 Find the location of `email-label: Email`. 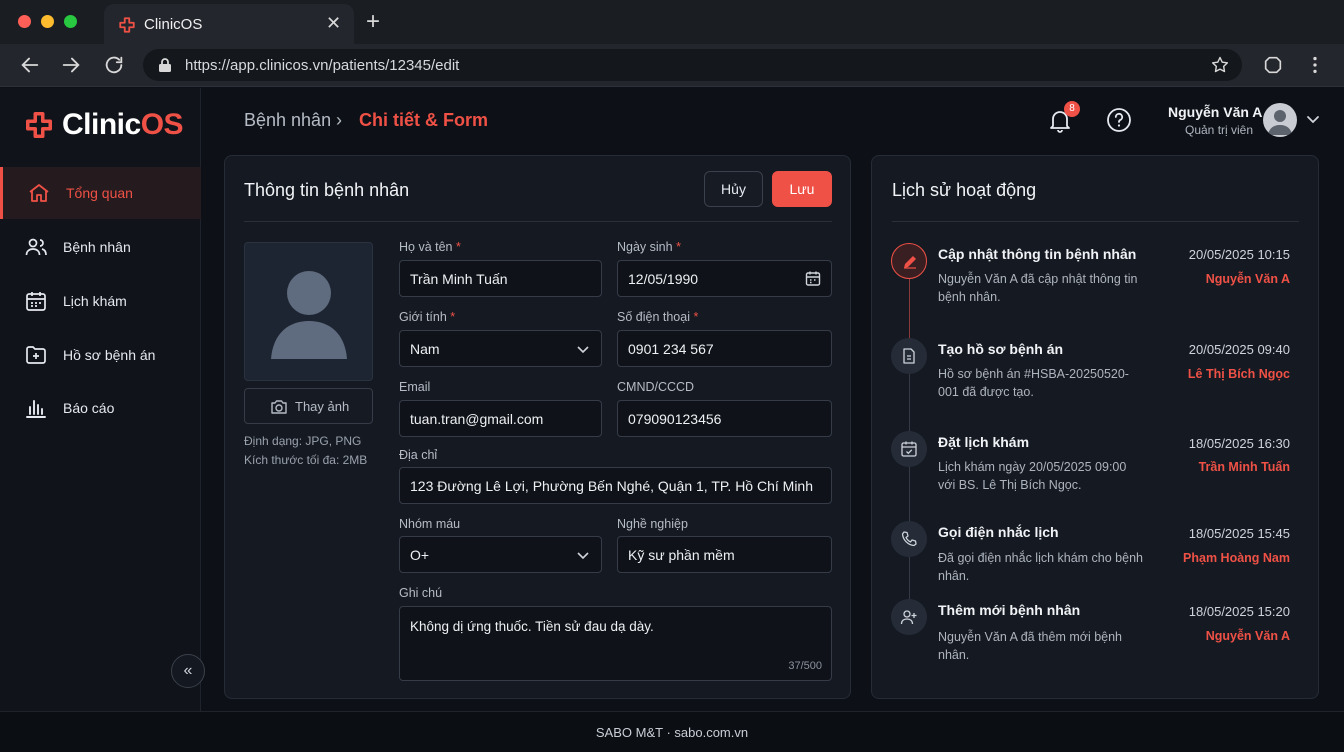

email-label: Email is located at coordinates (415, 387).